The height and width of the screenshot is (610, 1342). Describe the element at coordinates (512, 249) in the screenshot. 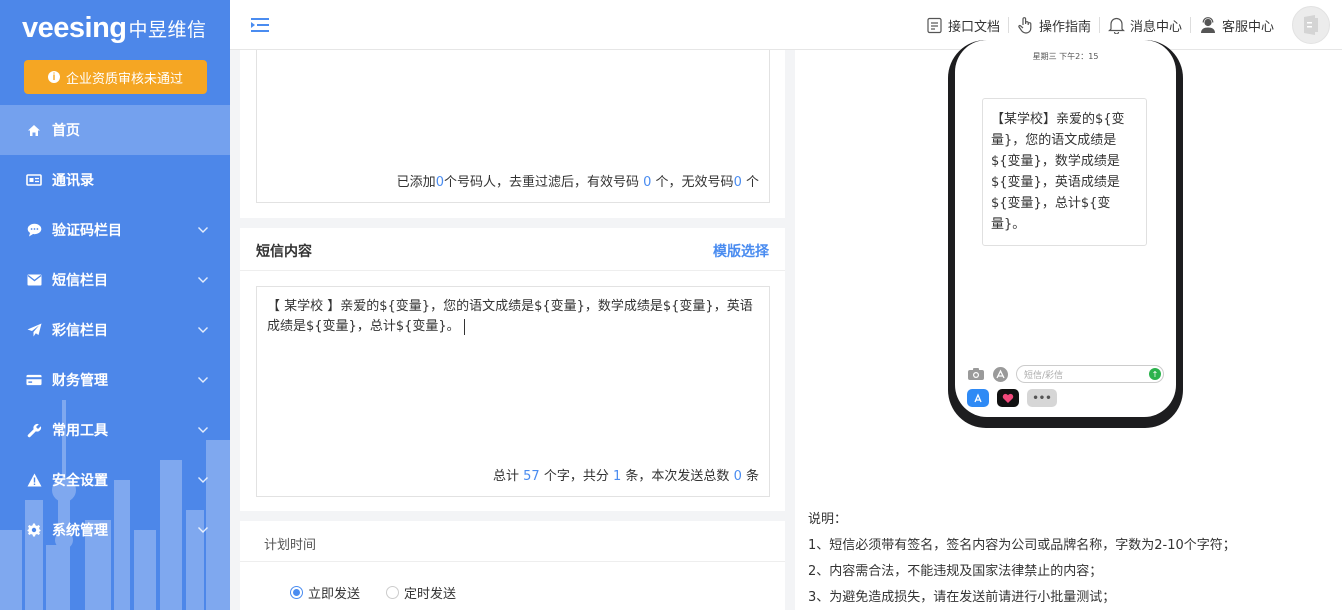

I see `sms-content-header: 短信内容 模版选择` at that location.